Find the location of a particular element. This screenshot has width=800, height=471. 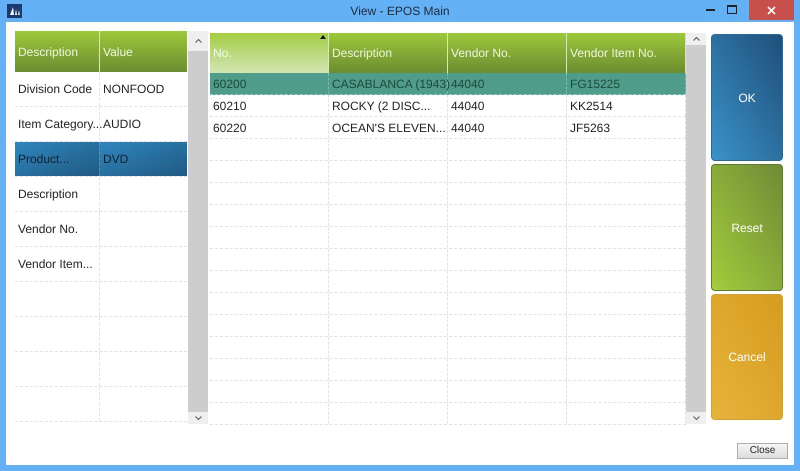

table-cell: Vendor No. is located at coordinates (57, 229).